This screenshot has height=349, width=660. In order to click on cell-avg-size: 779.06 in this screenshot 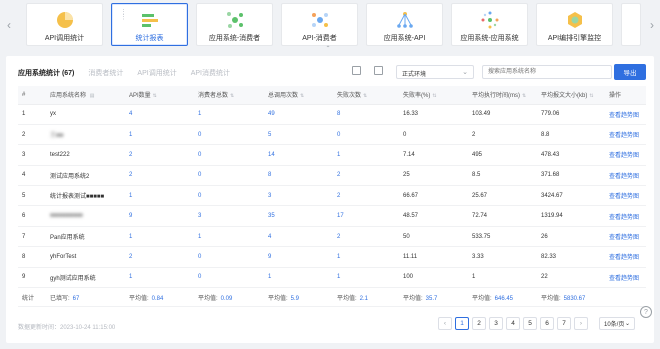, I will do `click(571, 114)`.